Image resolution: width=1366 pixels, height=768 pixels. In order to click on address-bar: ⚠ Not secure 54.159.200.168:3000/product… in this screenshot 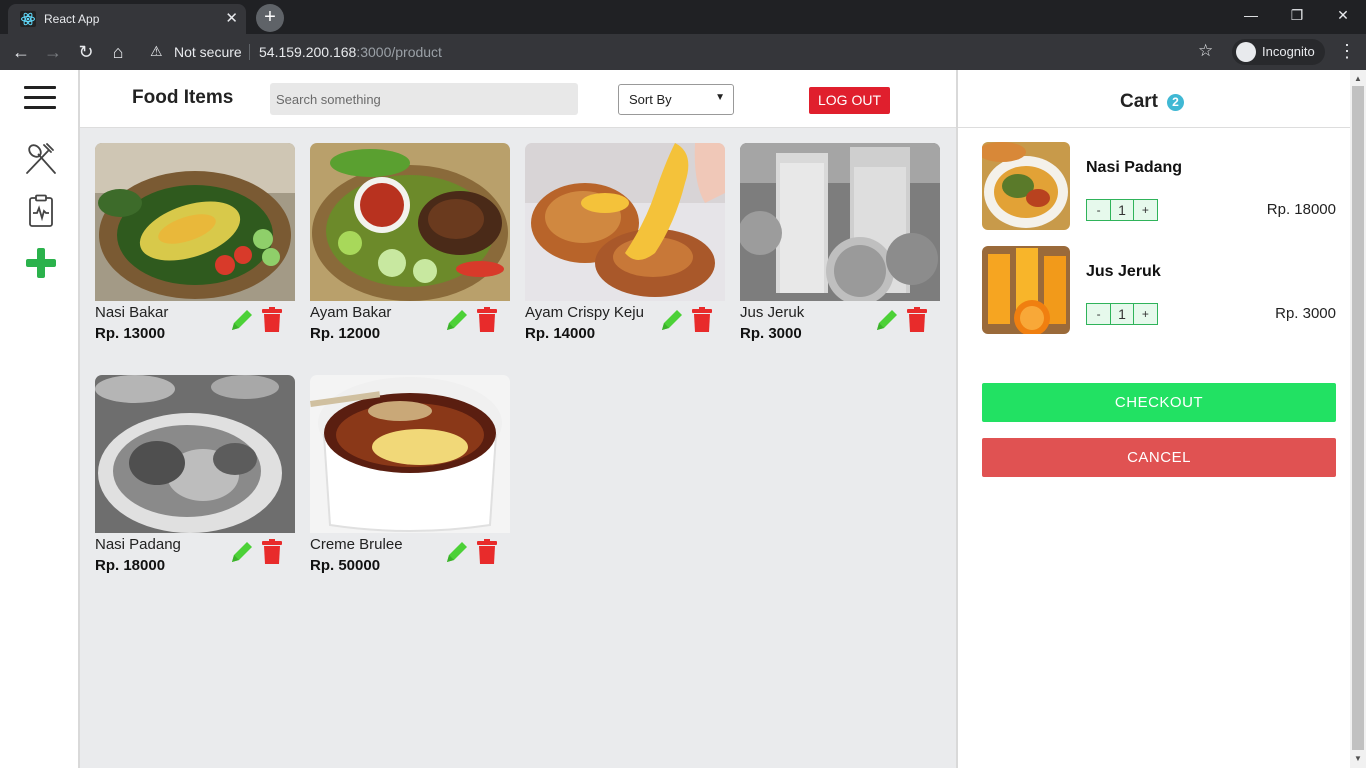, I will do `click(684, 52)`.